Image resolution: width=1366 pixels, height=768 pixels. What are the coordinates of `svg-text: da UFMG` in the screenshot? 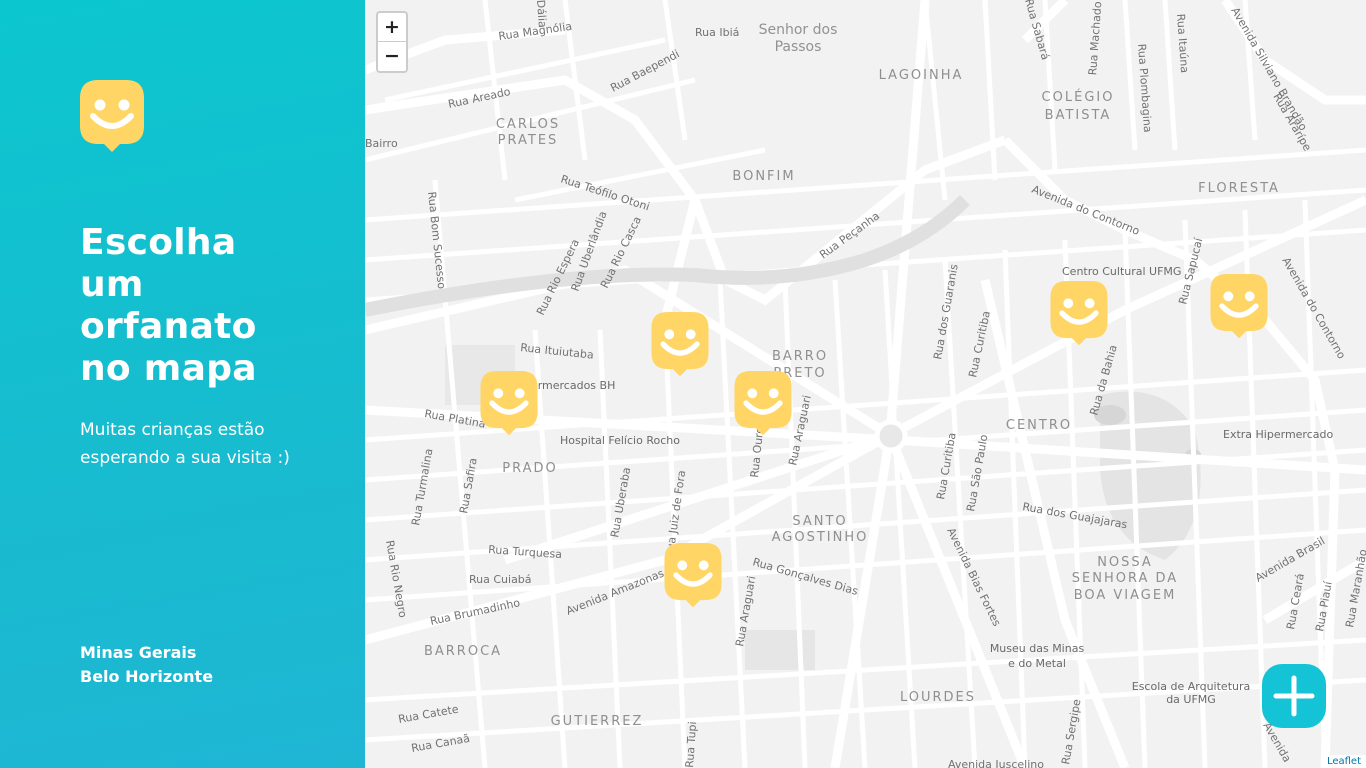 It's located at (1191, 699).